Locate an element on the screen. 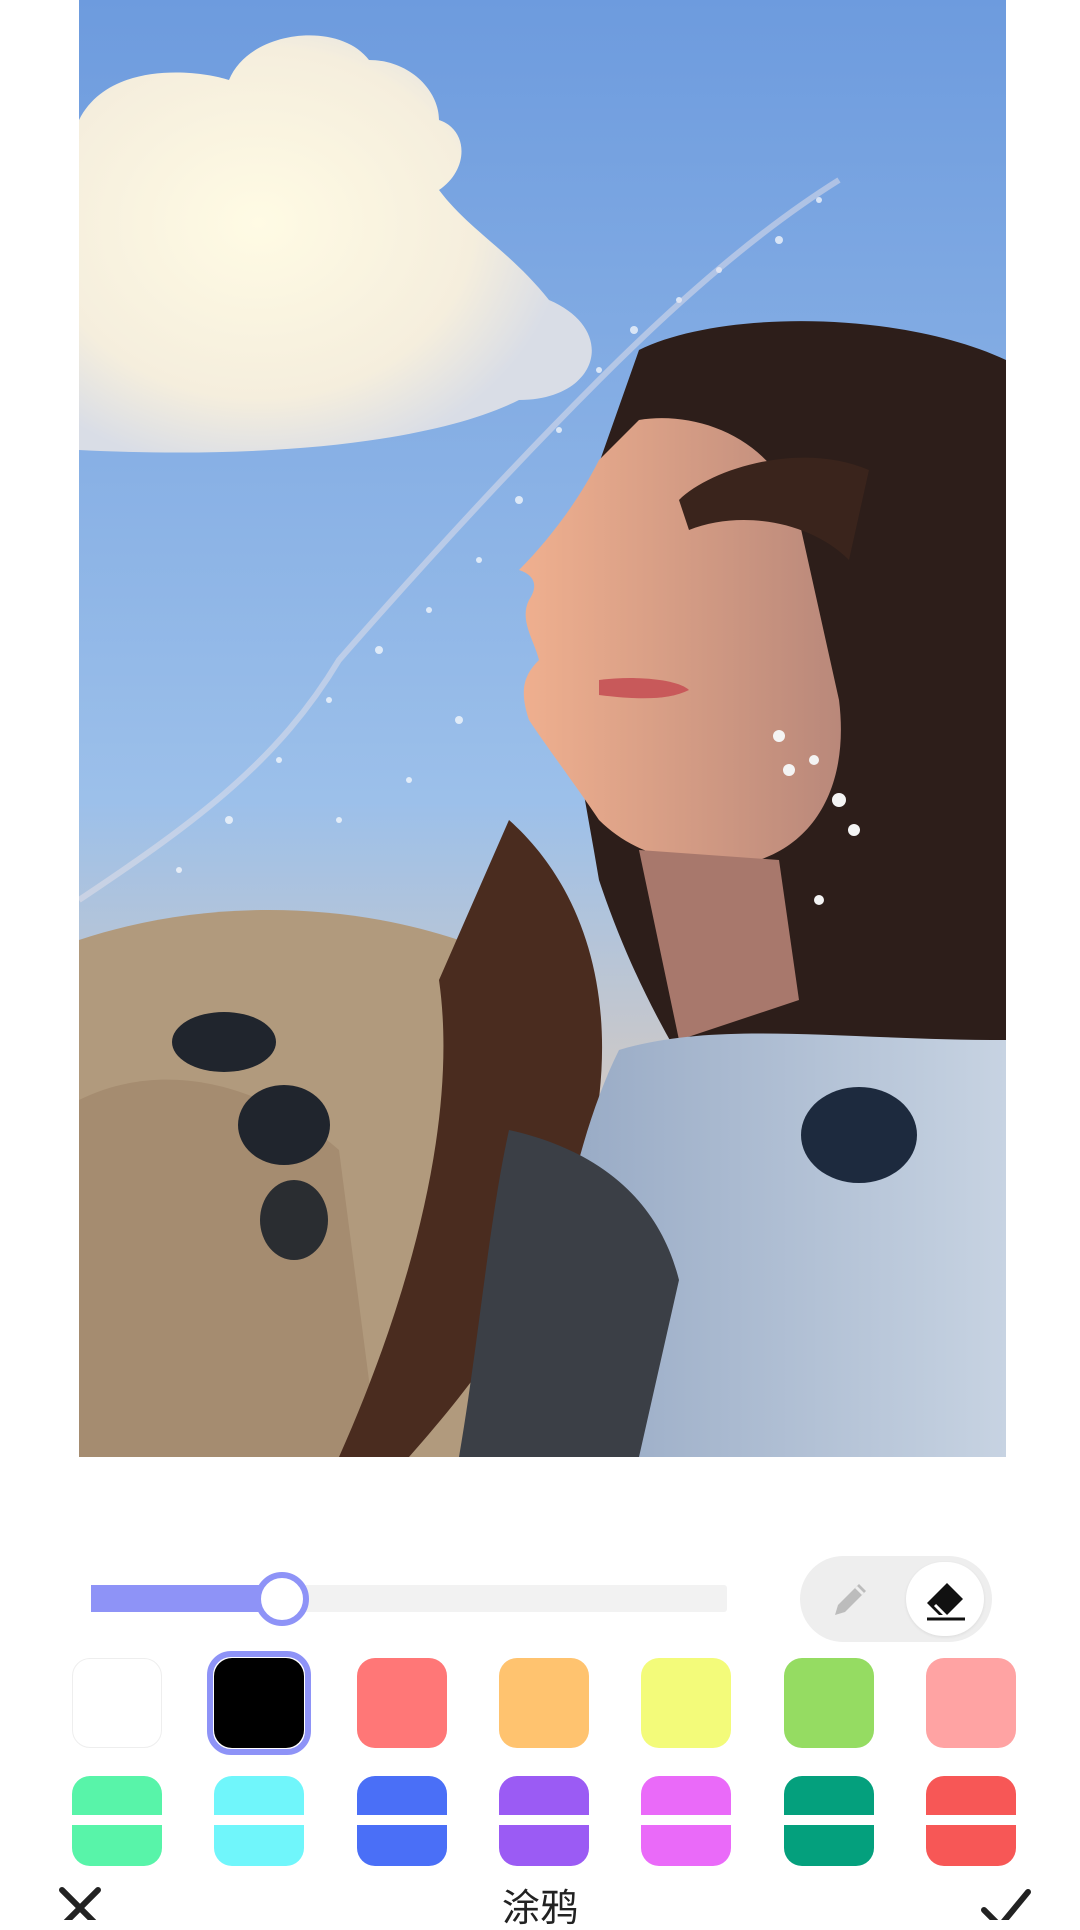 Image resolution: width=1080 pixels, height=1930 pixels. slider-fill is located at coordinates (186, 1598).